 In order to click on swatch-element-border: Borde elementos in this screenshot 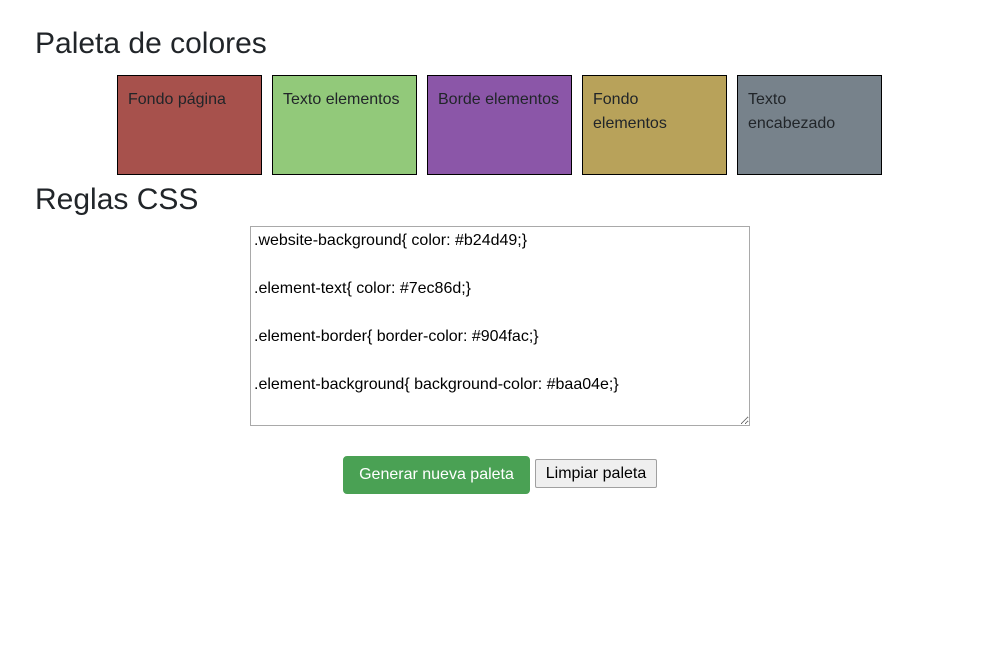, I will do `click(499, 125)`.